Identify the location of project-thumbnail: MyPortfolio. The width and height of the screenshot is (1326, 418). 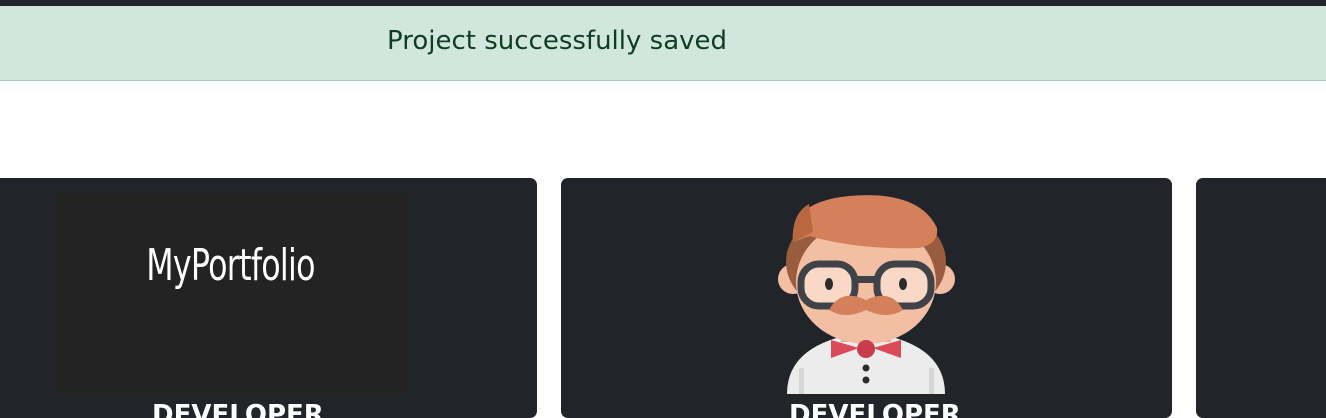
(230, 294).